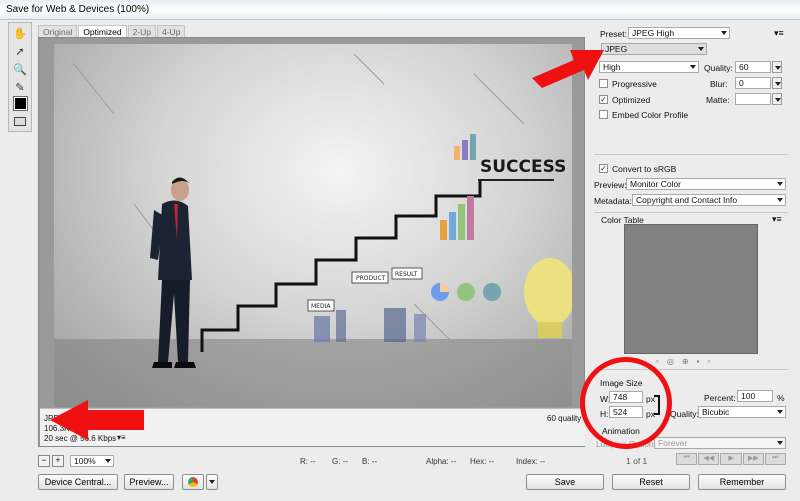  Describe the element at coordinates (616, 49) in the screenshot. I see `format-value: JPEG` at that location.